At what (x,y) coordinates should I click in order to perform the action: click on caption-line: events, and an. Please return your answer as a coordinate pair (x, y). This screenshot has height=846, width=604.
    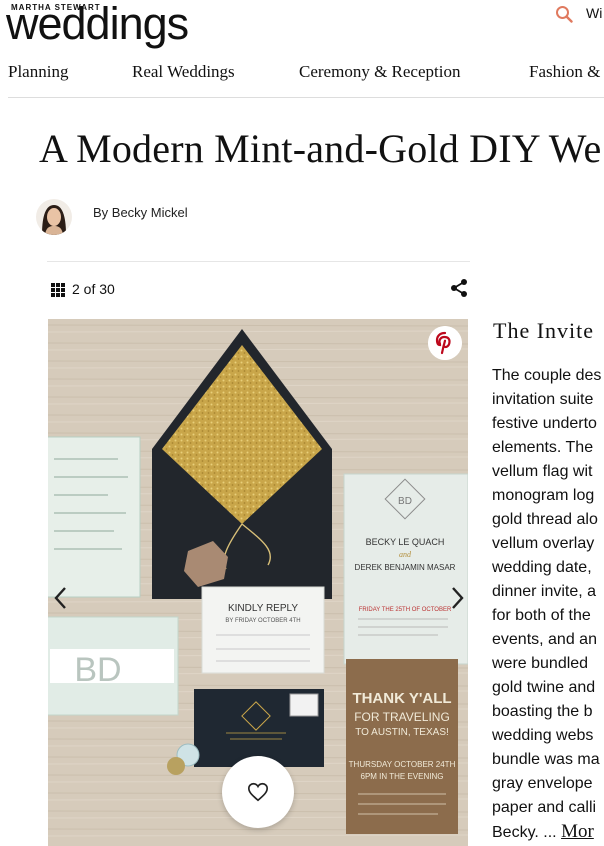
    Looking at the image, I should click on (544, 639).